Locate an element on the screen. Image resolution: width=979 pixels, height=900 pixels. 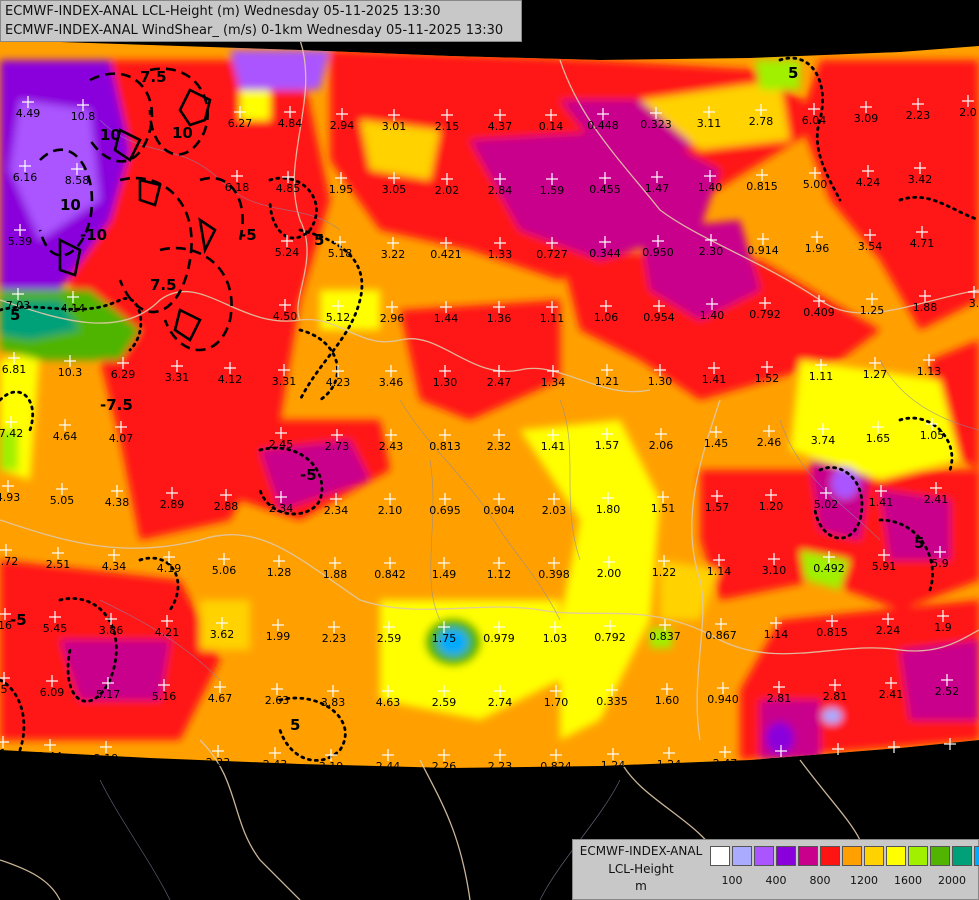
grid-value-label: 6.29 is located at coordinates (123, 374).